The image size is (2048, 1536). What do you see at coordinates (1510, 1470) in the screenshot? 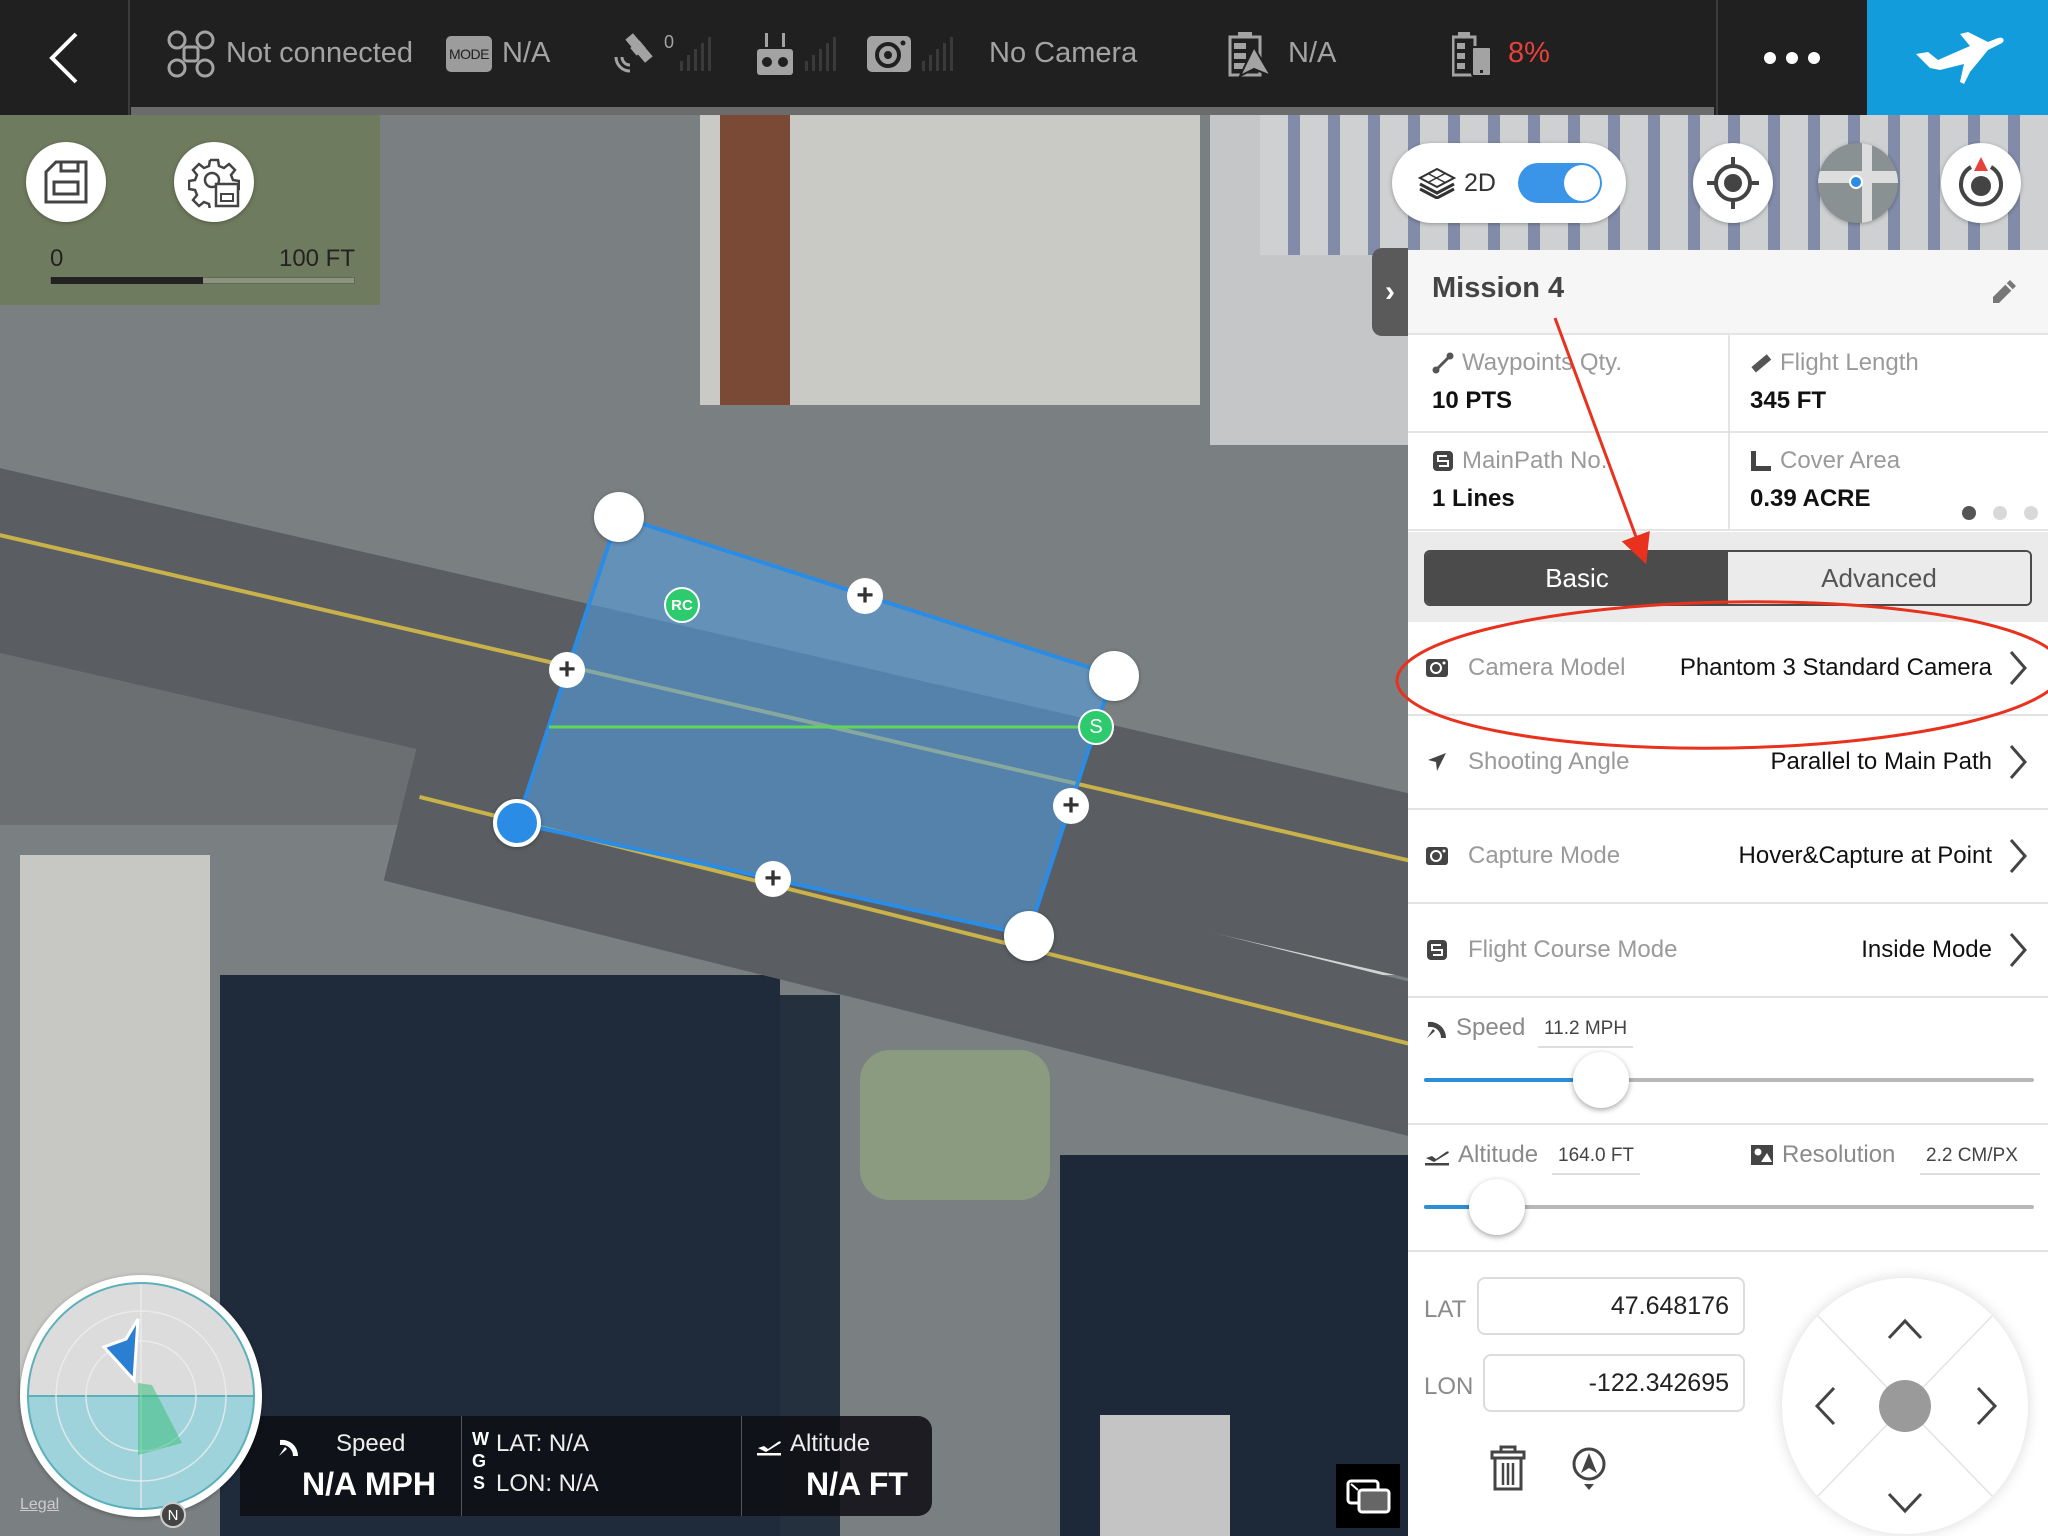
I see `delete-waypoint-button` at bounding box center [1510, 1470].